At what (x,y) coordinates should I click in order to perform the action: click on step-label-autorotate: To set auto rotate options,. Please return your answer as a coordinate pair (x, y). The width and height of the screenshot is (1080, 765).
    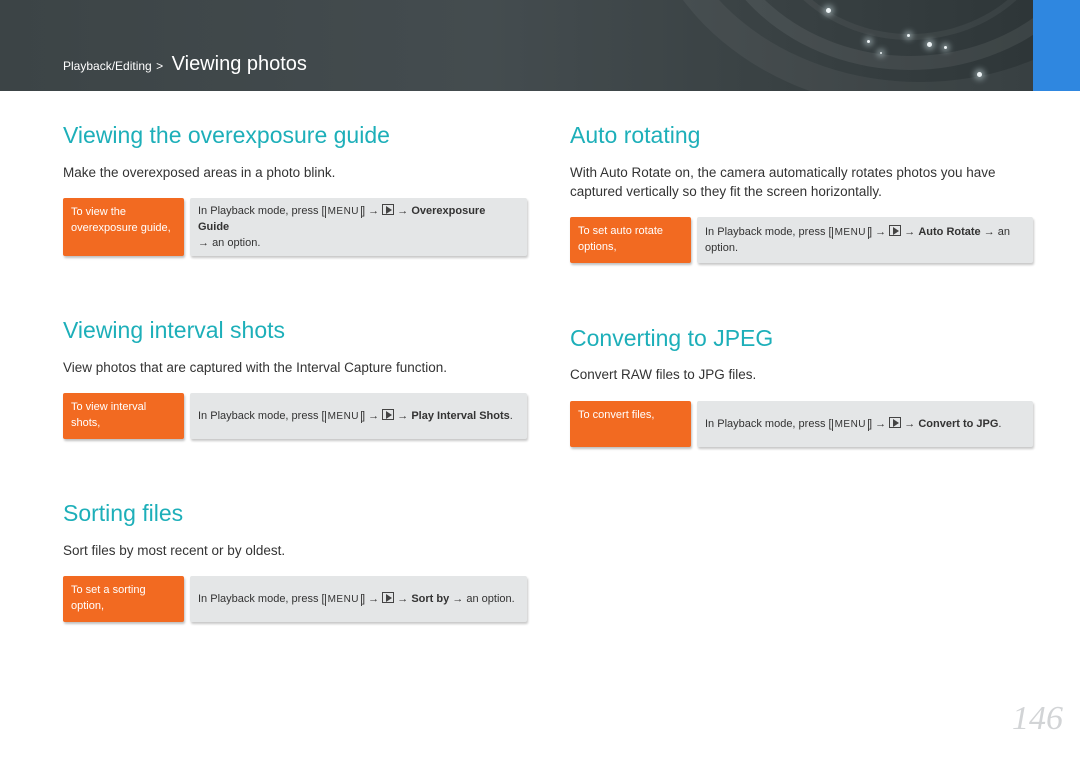
    Looking at the image, I should click on (630, 240).